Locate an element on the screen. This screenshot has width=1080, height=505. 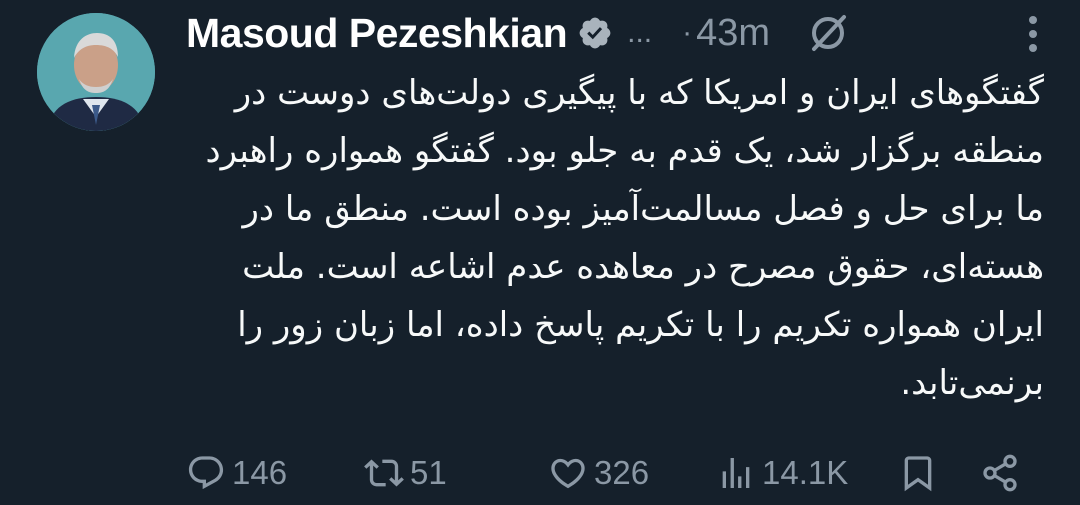
share-button is located at coordinates (1000, 473).